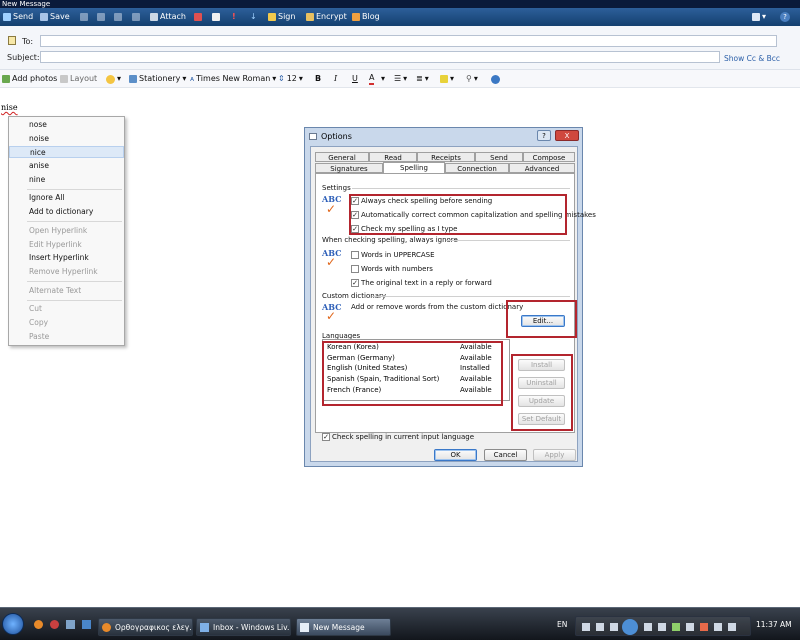 This screenshot has width=800, height=640. Describe the element at coordinates (554, 455) in the screenshot. I see `apply-button: Apply` at that location.